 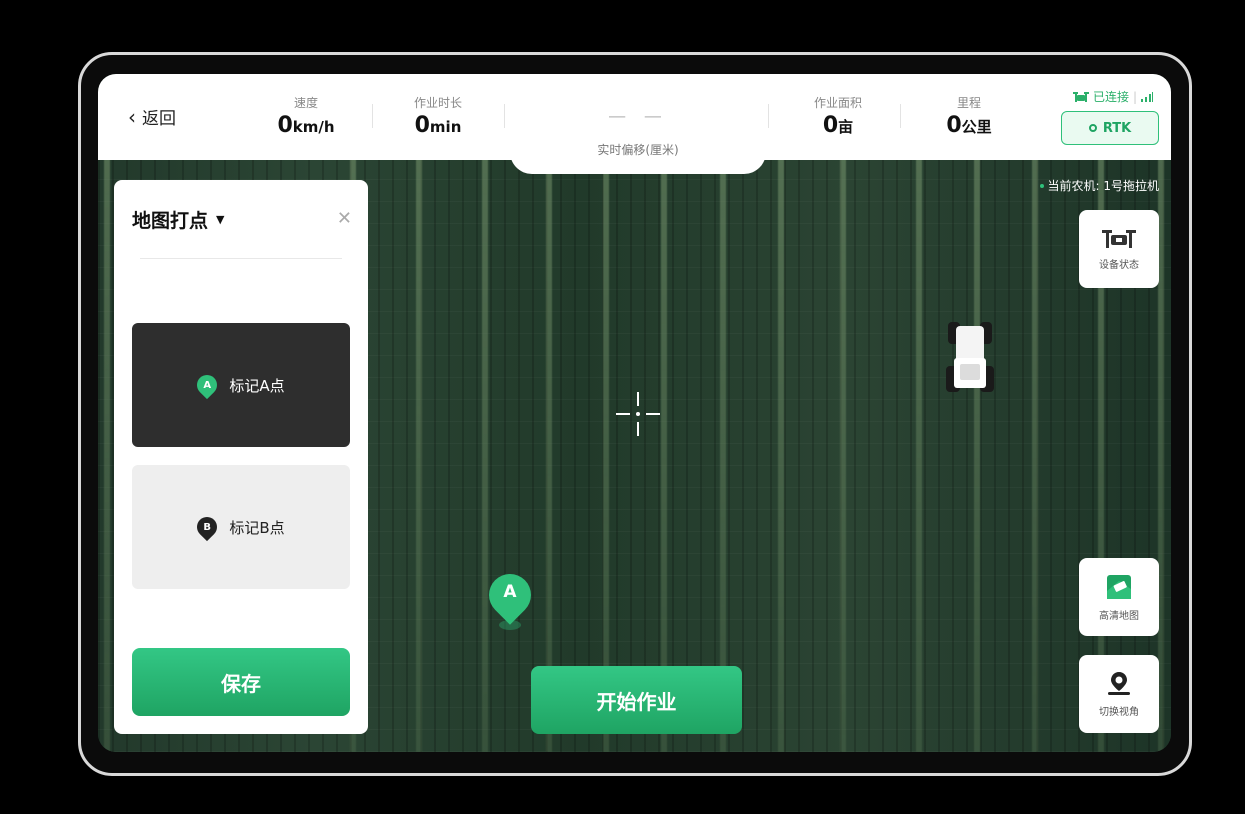 I want to click on back-button: ‹ 返回, so click(x=152, y=117).